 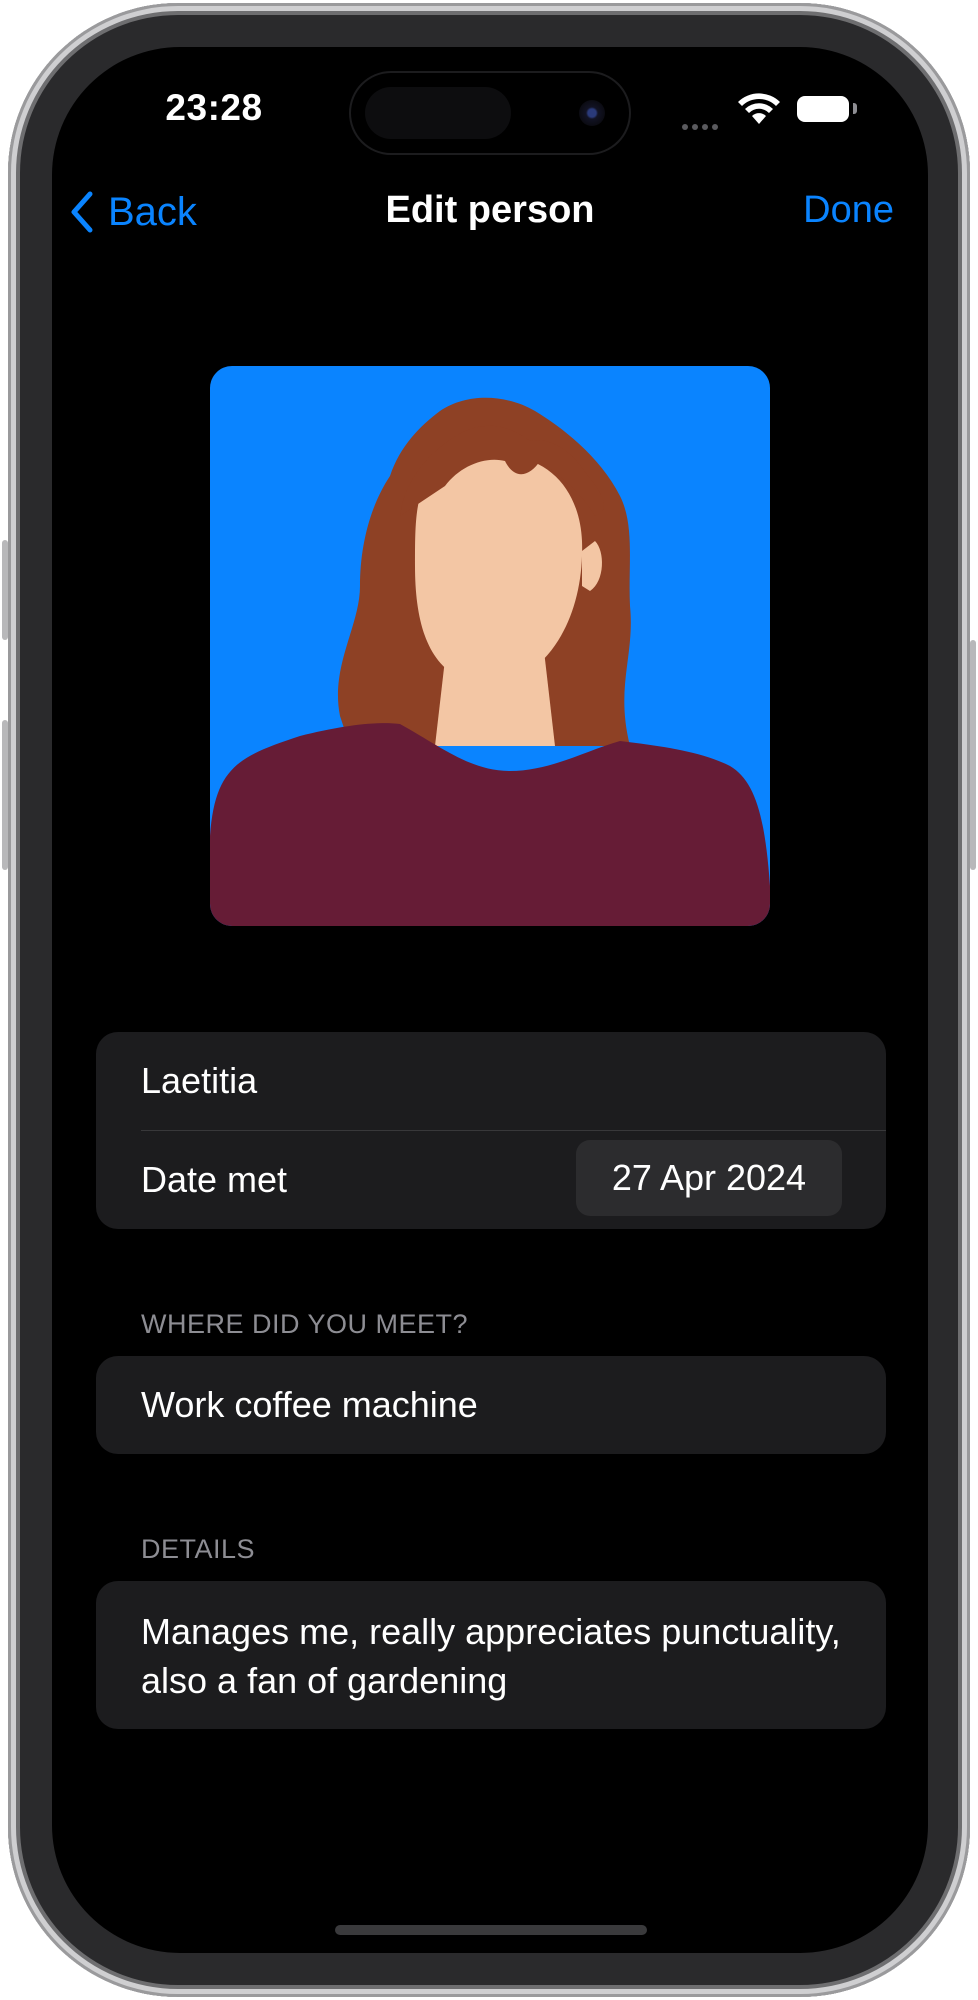 I want to click on page-title: Edit person, so click(x=490, y=210).